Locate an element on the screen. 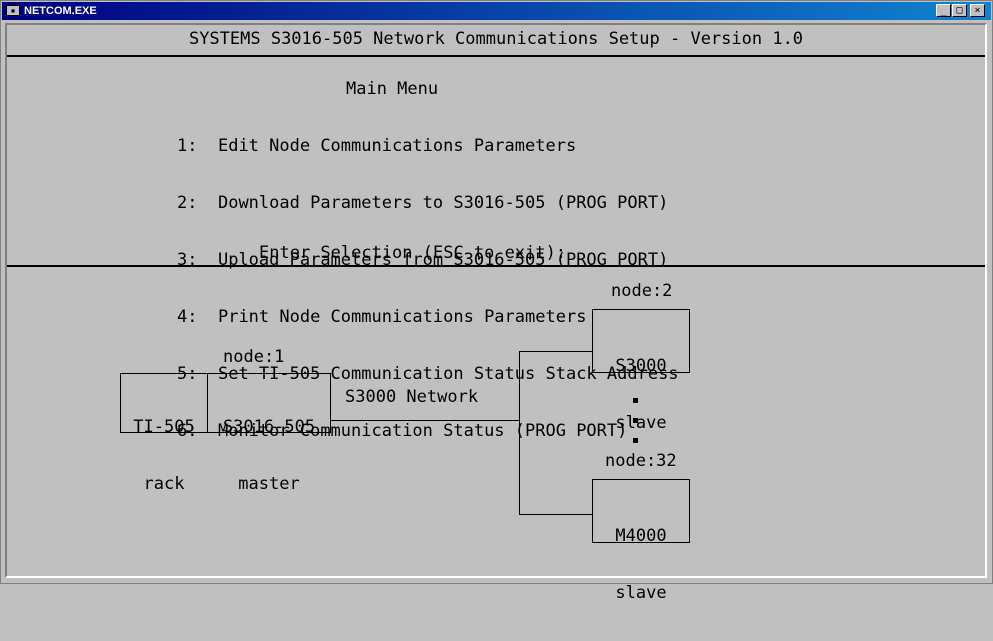  slave-bottom-line1: M4000 is located at coordinates (641, 536).